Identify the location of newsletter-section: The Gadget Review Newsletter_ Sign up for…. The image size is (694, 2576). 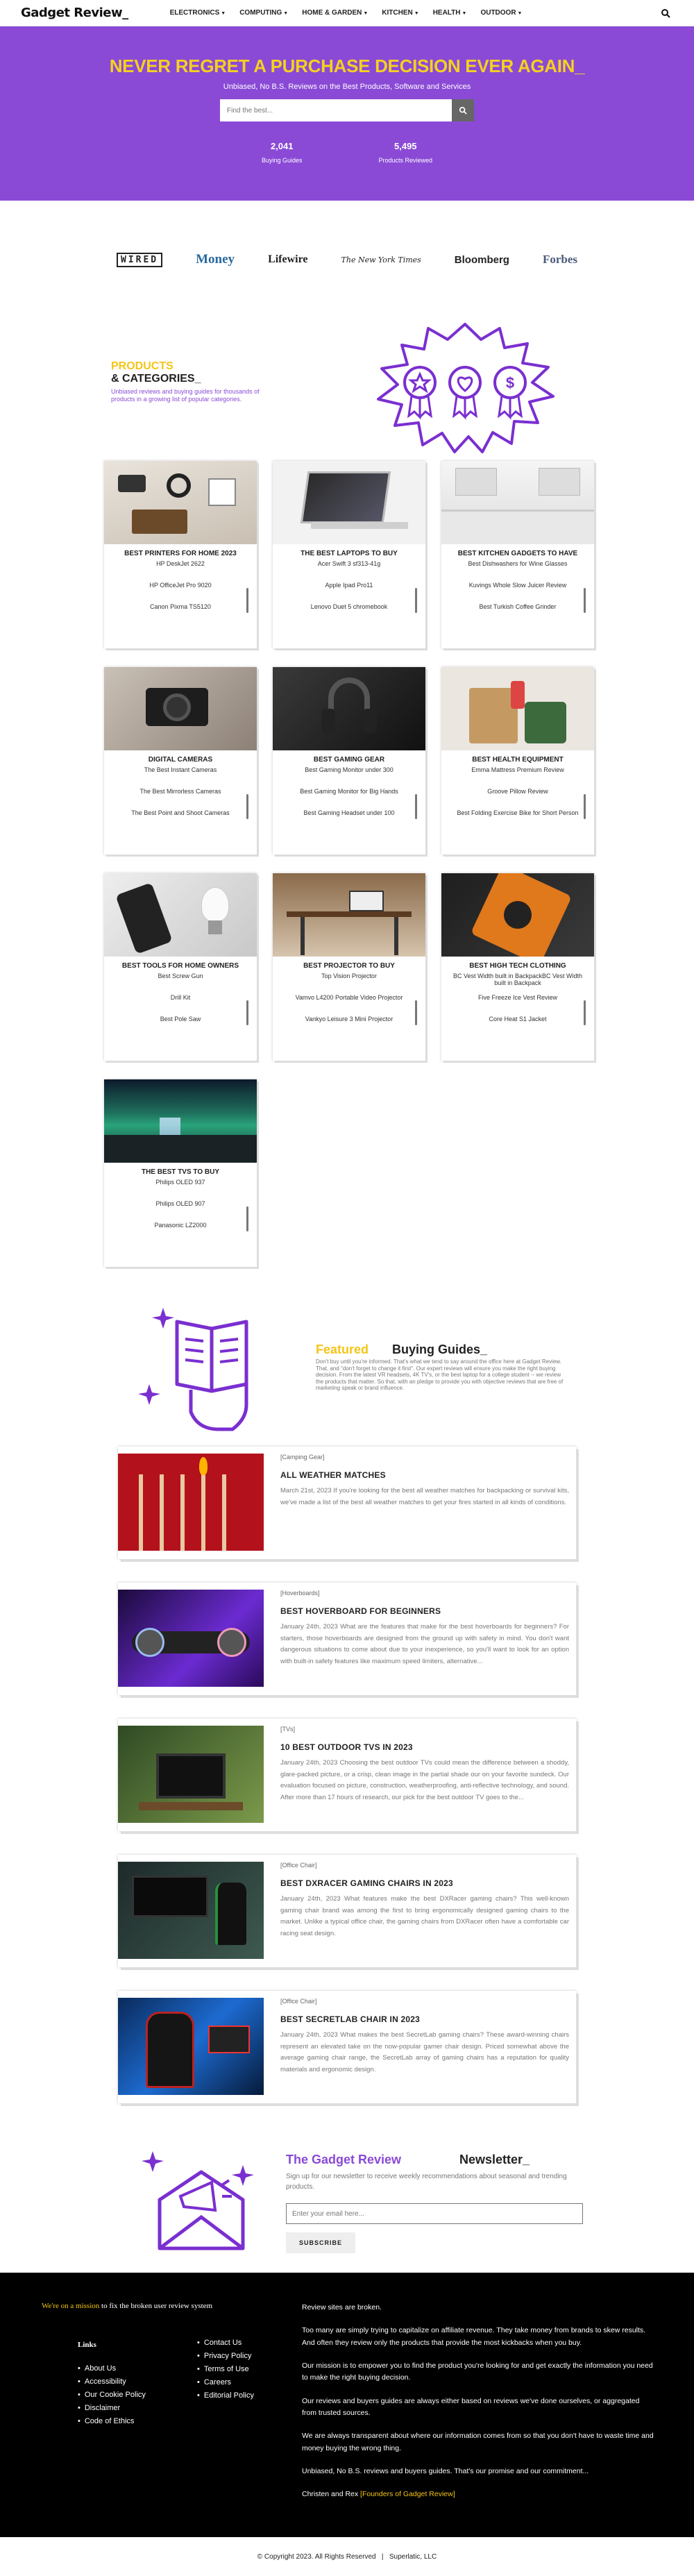
(347, 2200).